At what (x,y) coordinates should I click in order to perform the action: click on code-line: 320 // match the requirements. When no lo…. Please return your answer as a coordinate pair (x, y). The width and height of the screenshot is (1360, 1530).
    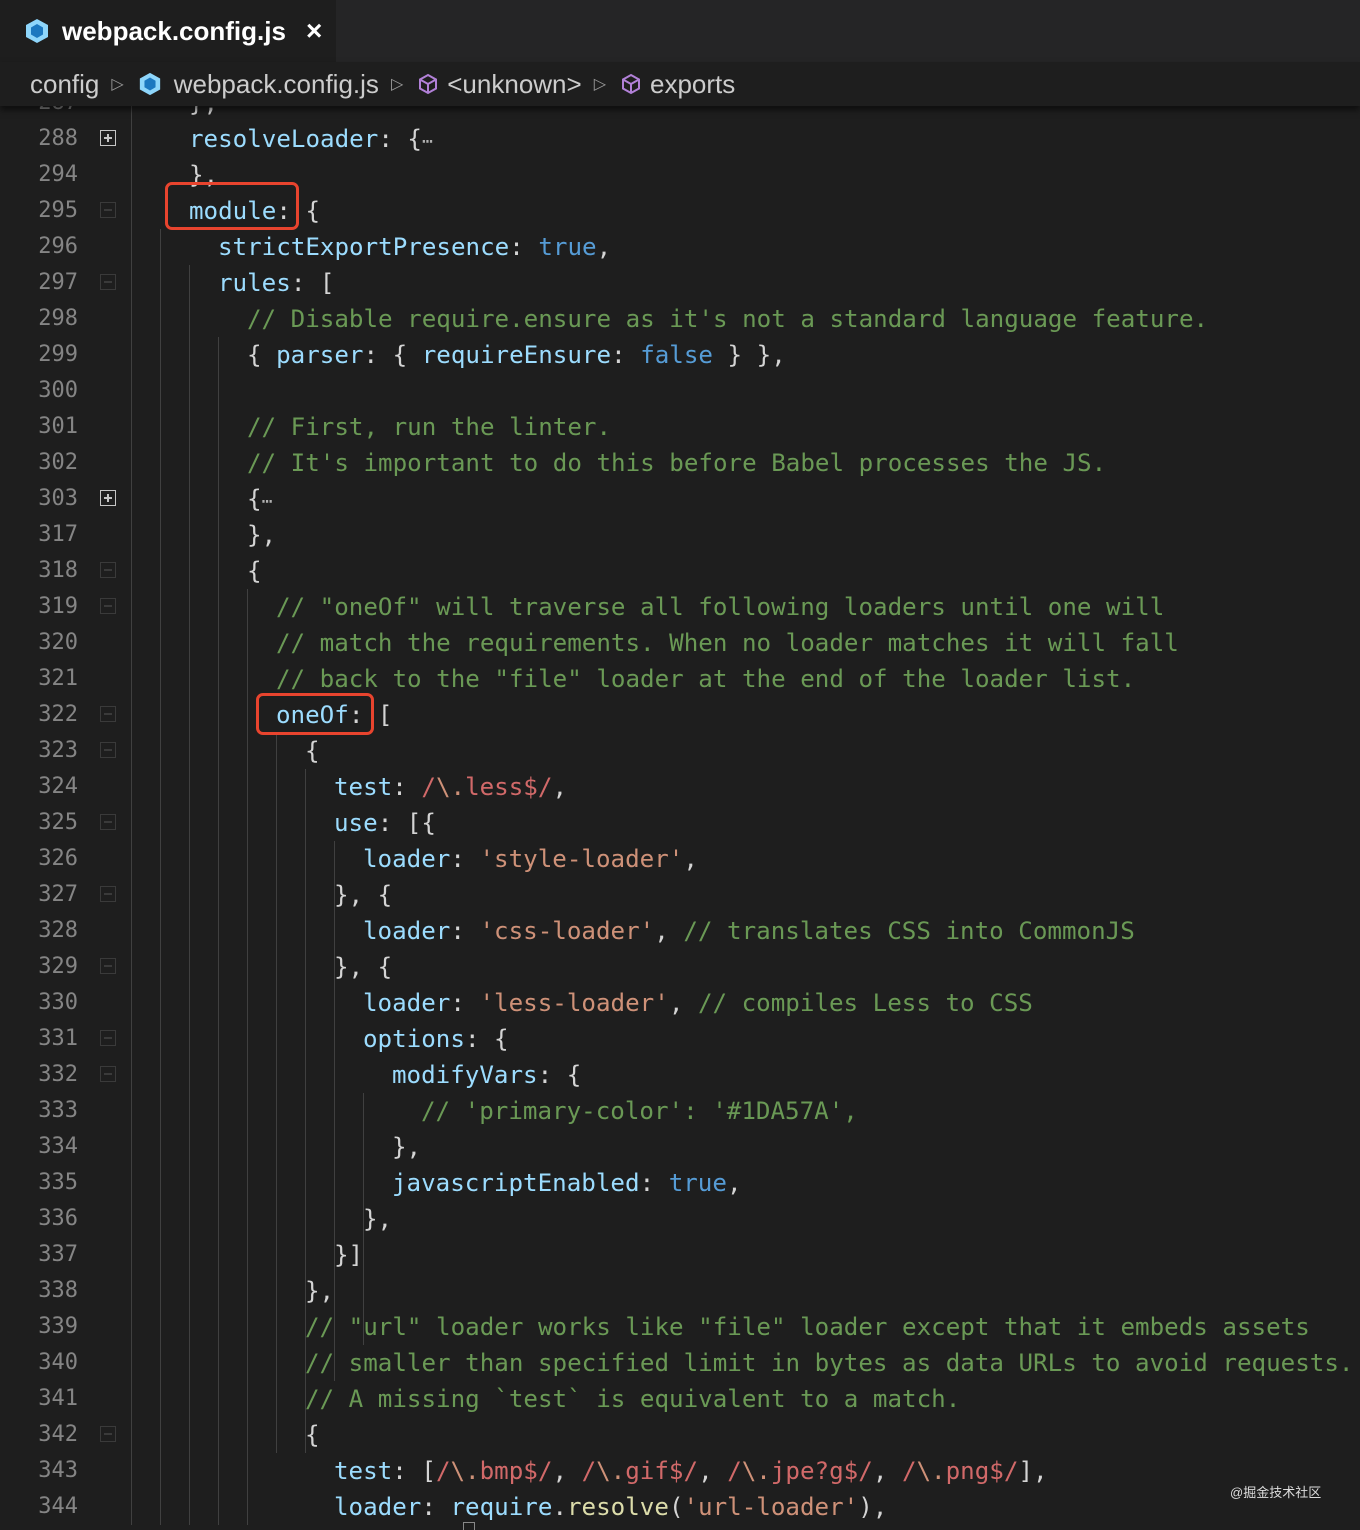
    Looking at the image, I should click on (680, 643).